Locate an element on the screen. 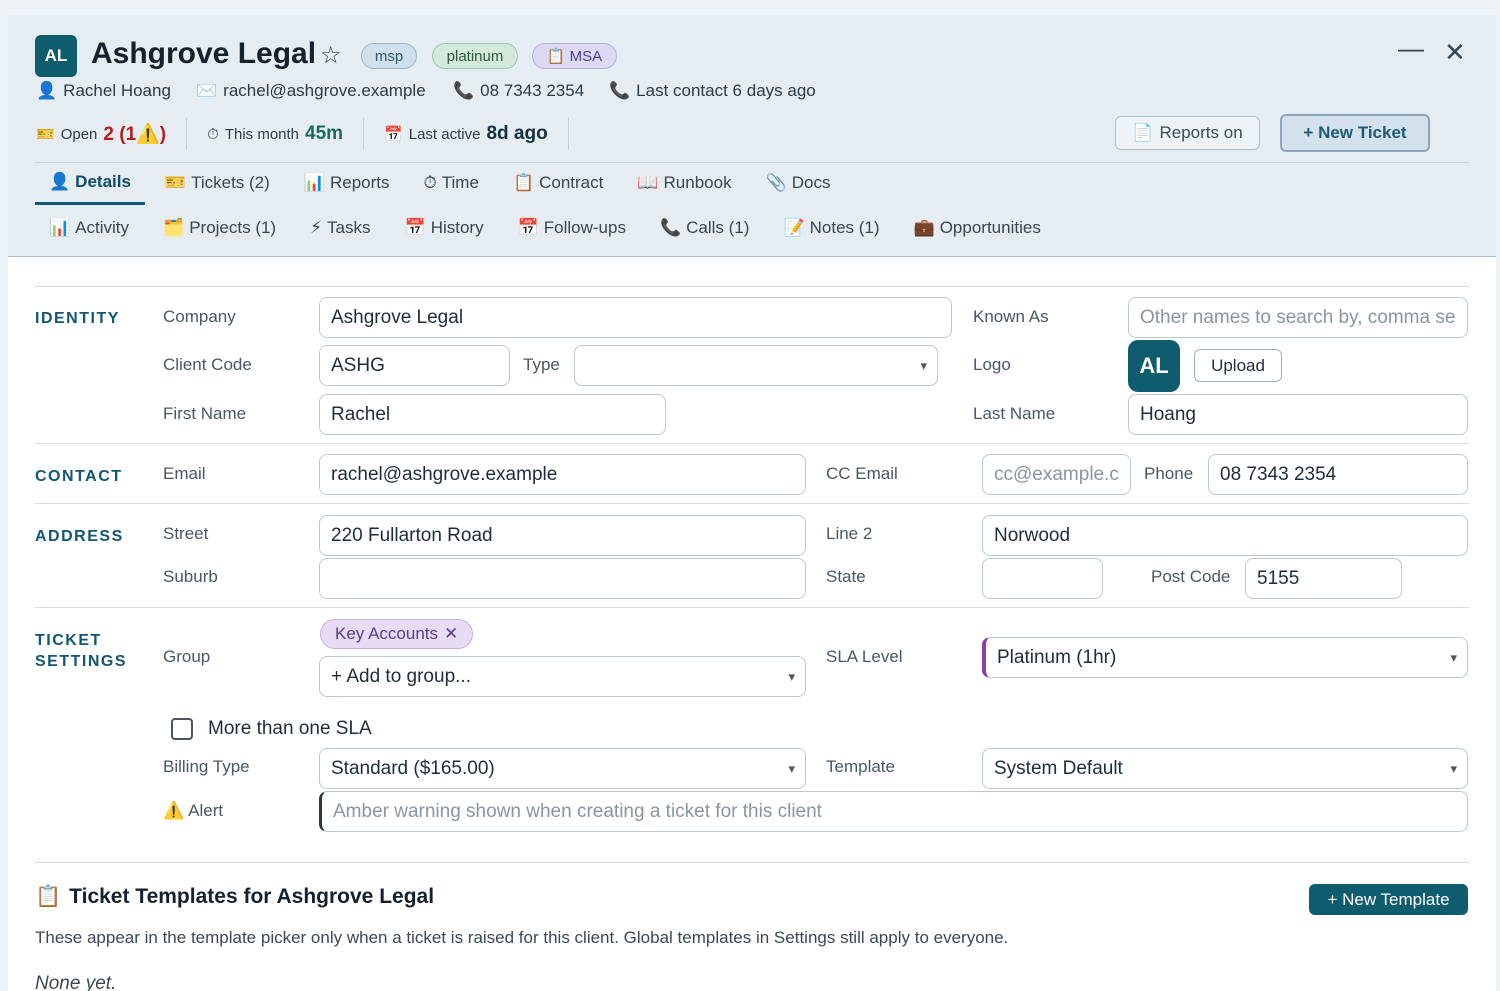  contact-email-text: rachel@ashgrove.example is located at coordinates (324, 90).